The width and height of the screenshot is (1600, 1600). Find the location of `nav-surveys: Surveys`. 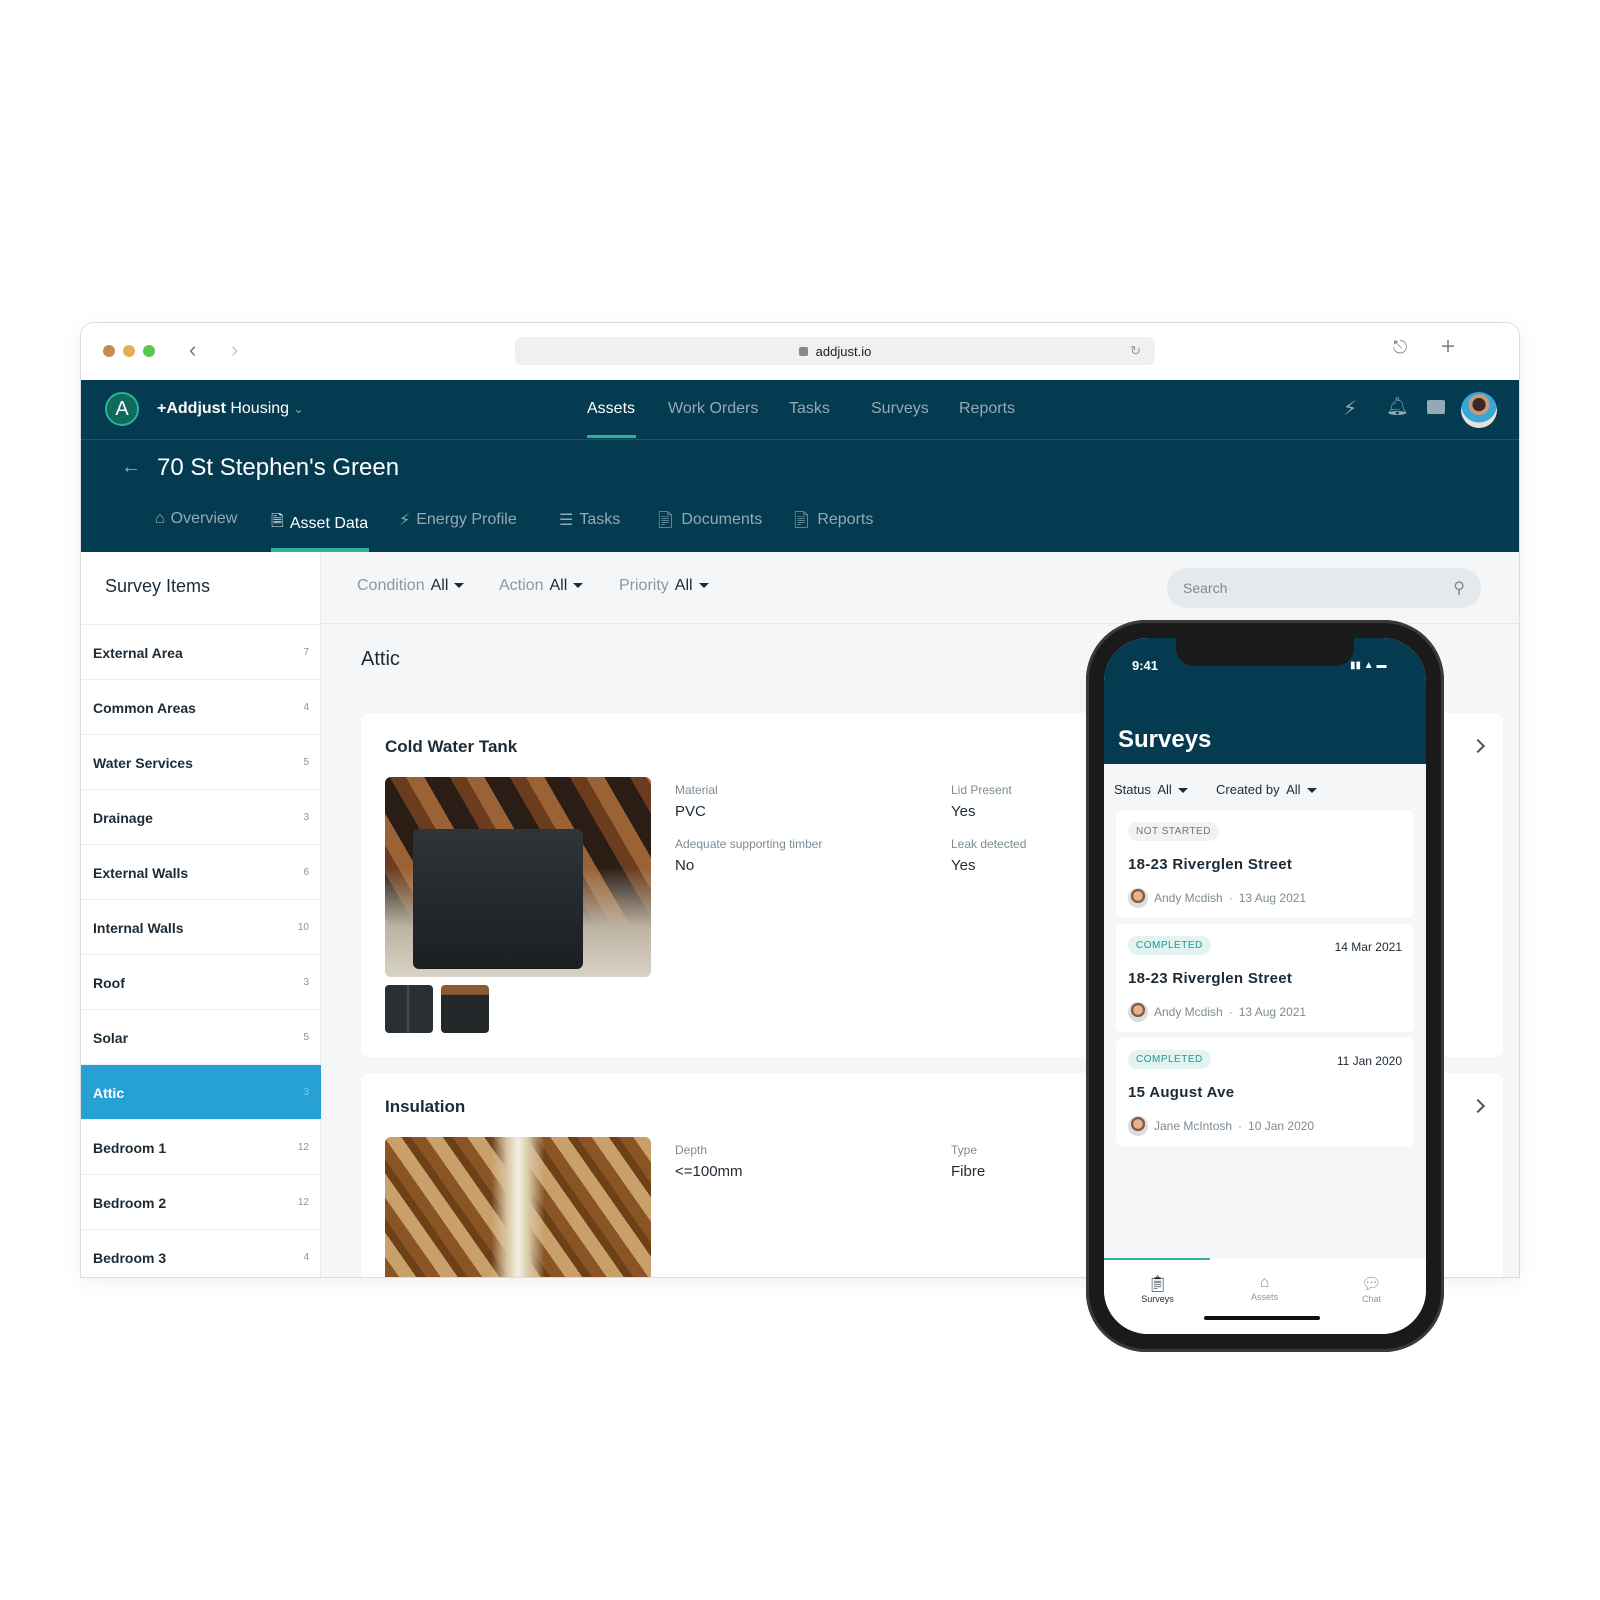

nav-surveys: Surveys is located at coordinates (900, 409).